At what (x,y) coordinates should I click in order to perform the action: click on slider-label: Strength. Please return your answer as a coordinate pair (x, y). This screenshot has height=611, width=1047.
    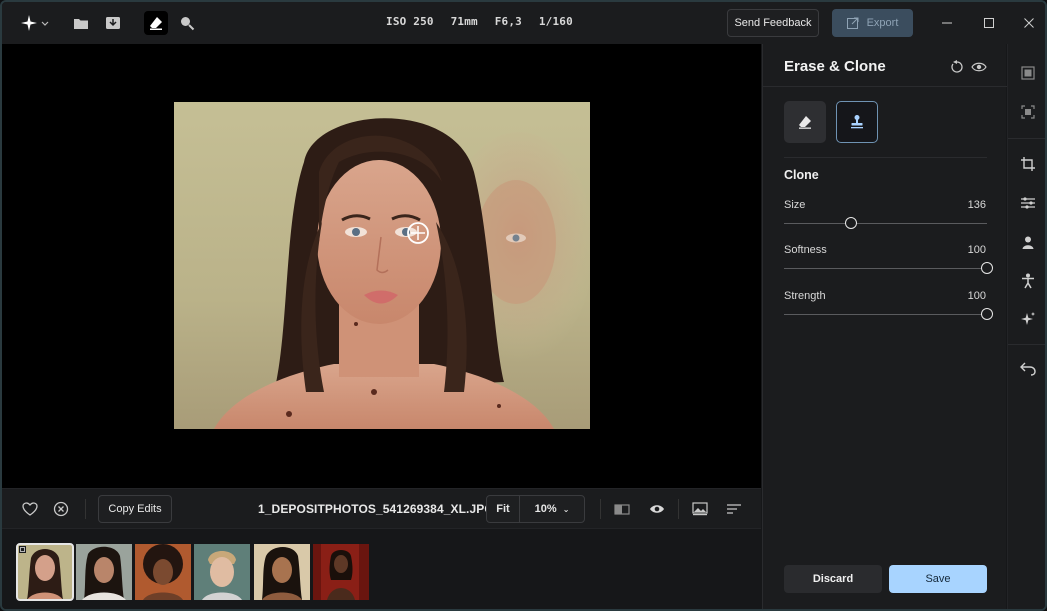
    Looking at the image, I should click on (805, 296).